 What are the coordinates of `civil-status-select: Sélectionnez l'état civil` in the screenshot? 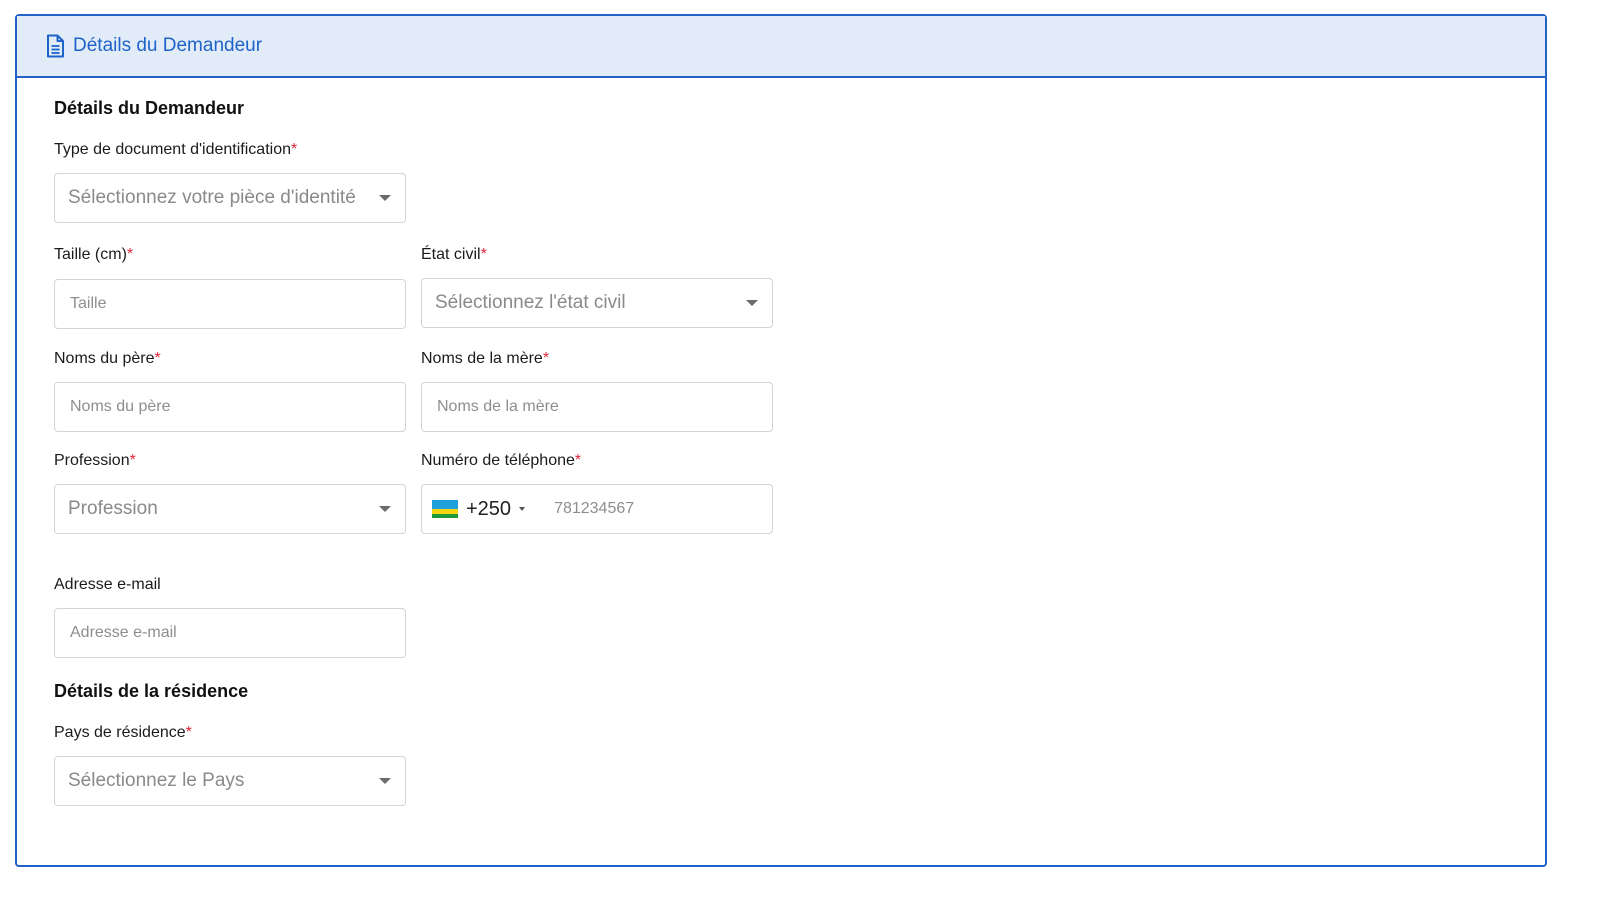 It's located at (597, 303).